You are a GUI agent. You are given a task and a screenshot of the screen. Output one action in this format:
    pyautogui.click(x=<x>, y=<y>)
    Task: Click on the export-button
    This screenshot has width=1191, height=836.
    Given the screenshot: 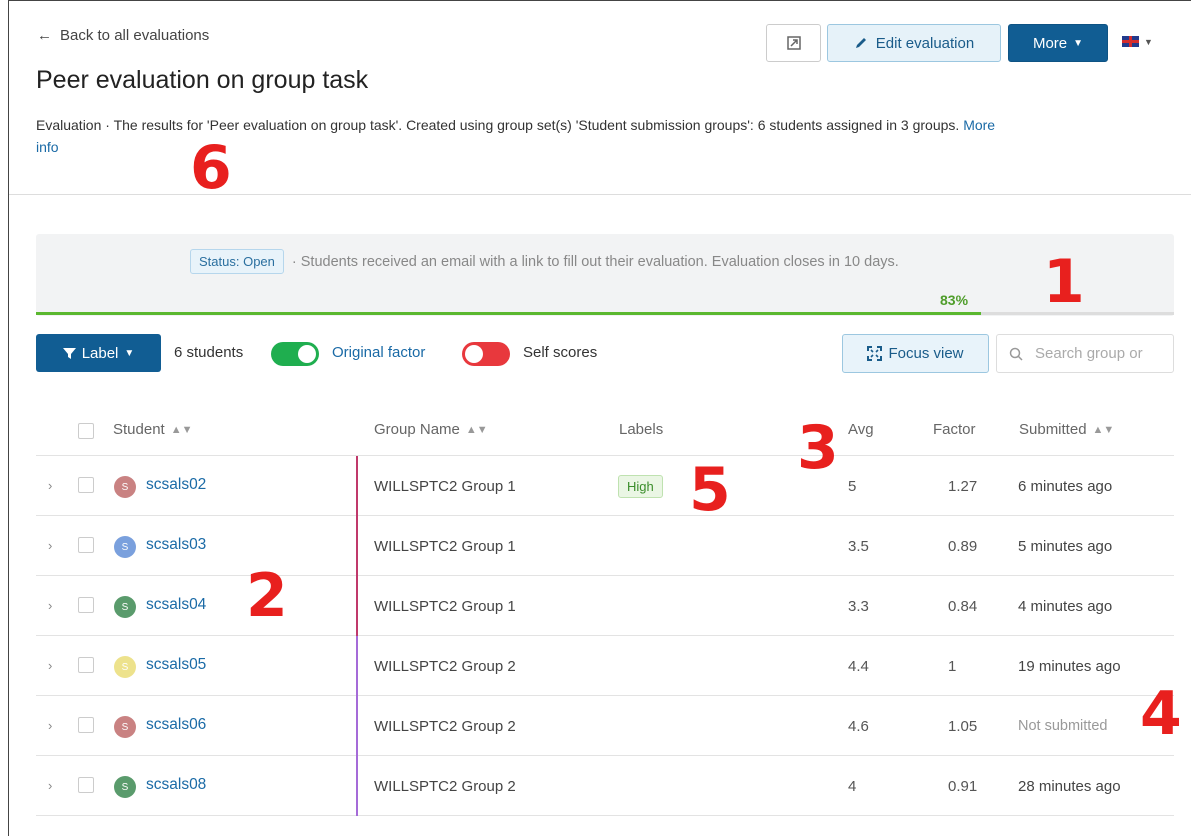 What is the action you would take?
    pyautogui.click(x=793, y=43)
    